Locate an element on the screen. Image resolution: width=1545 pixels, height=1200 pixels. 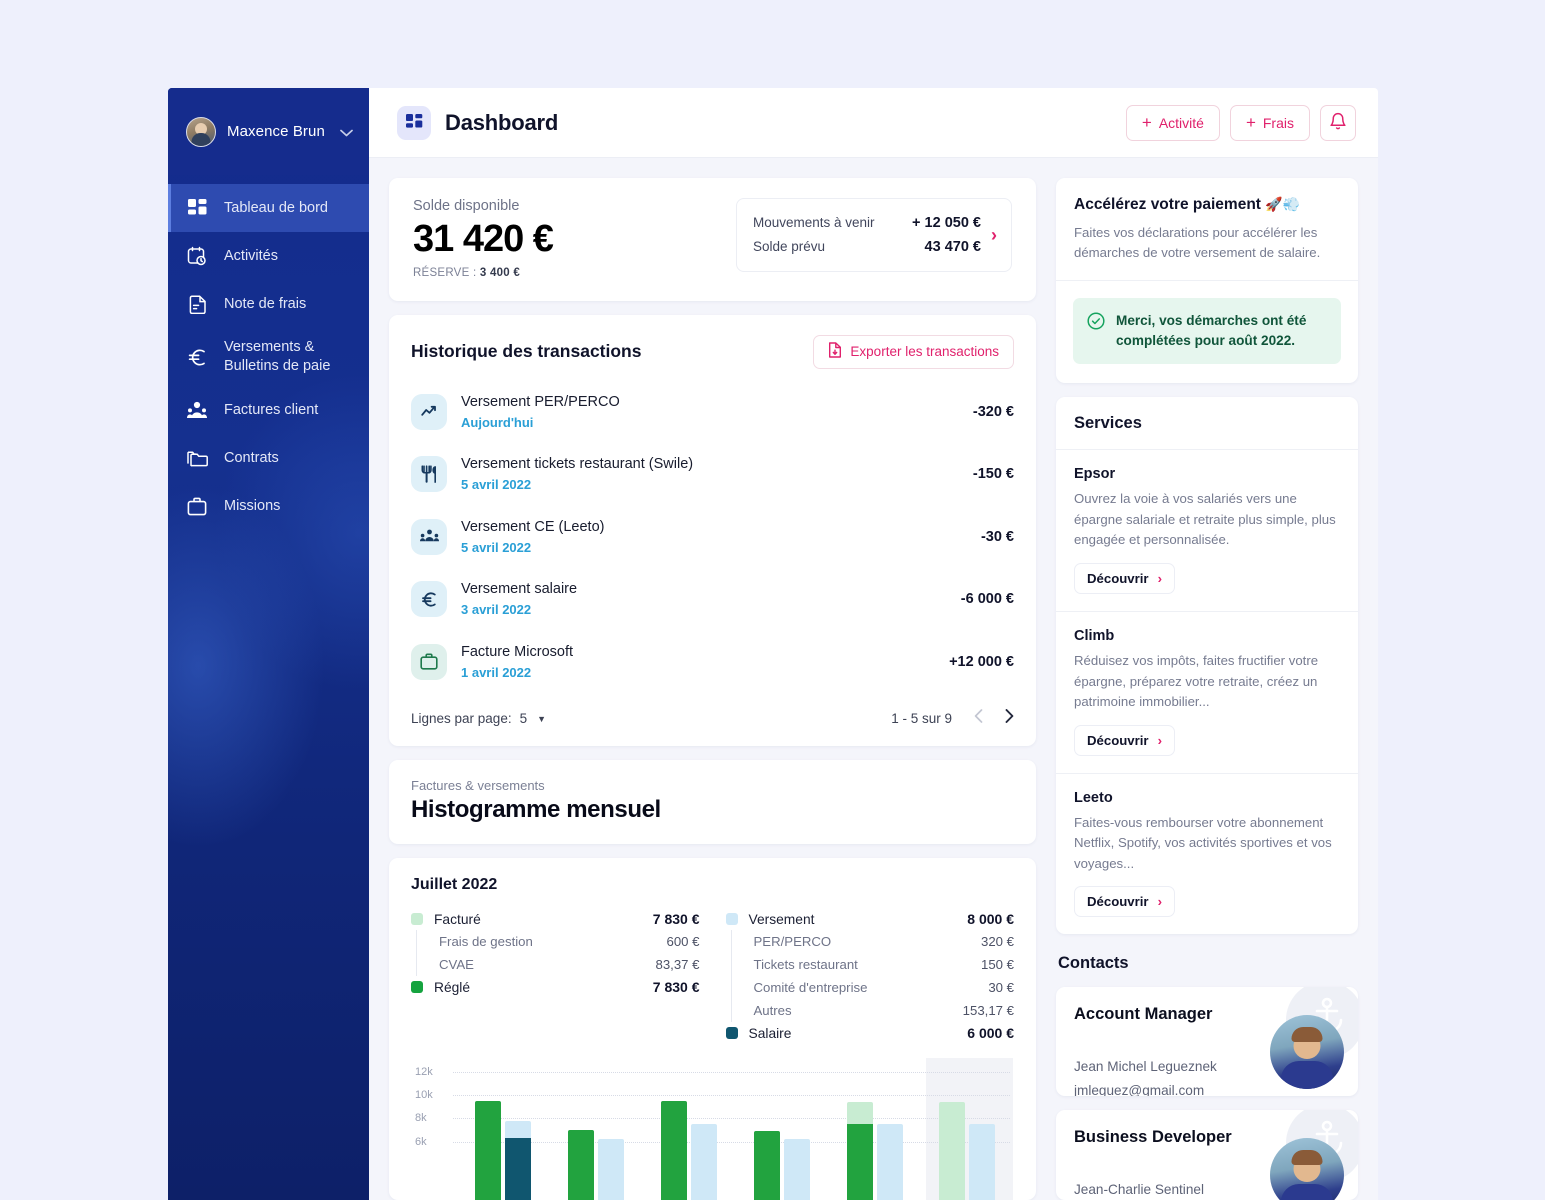
legend-item: Facturé 7 830 € is located at coordinates (555, 919).